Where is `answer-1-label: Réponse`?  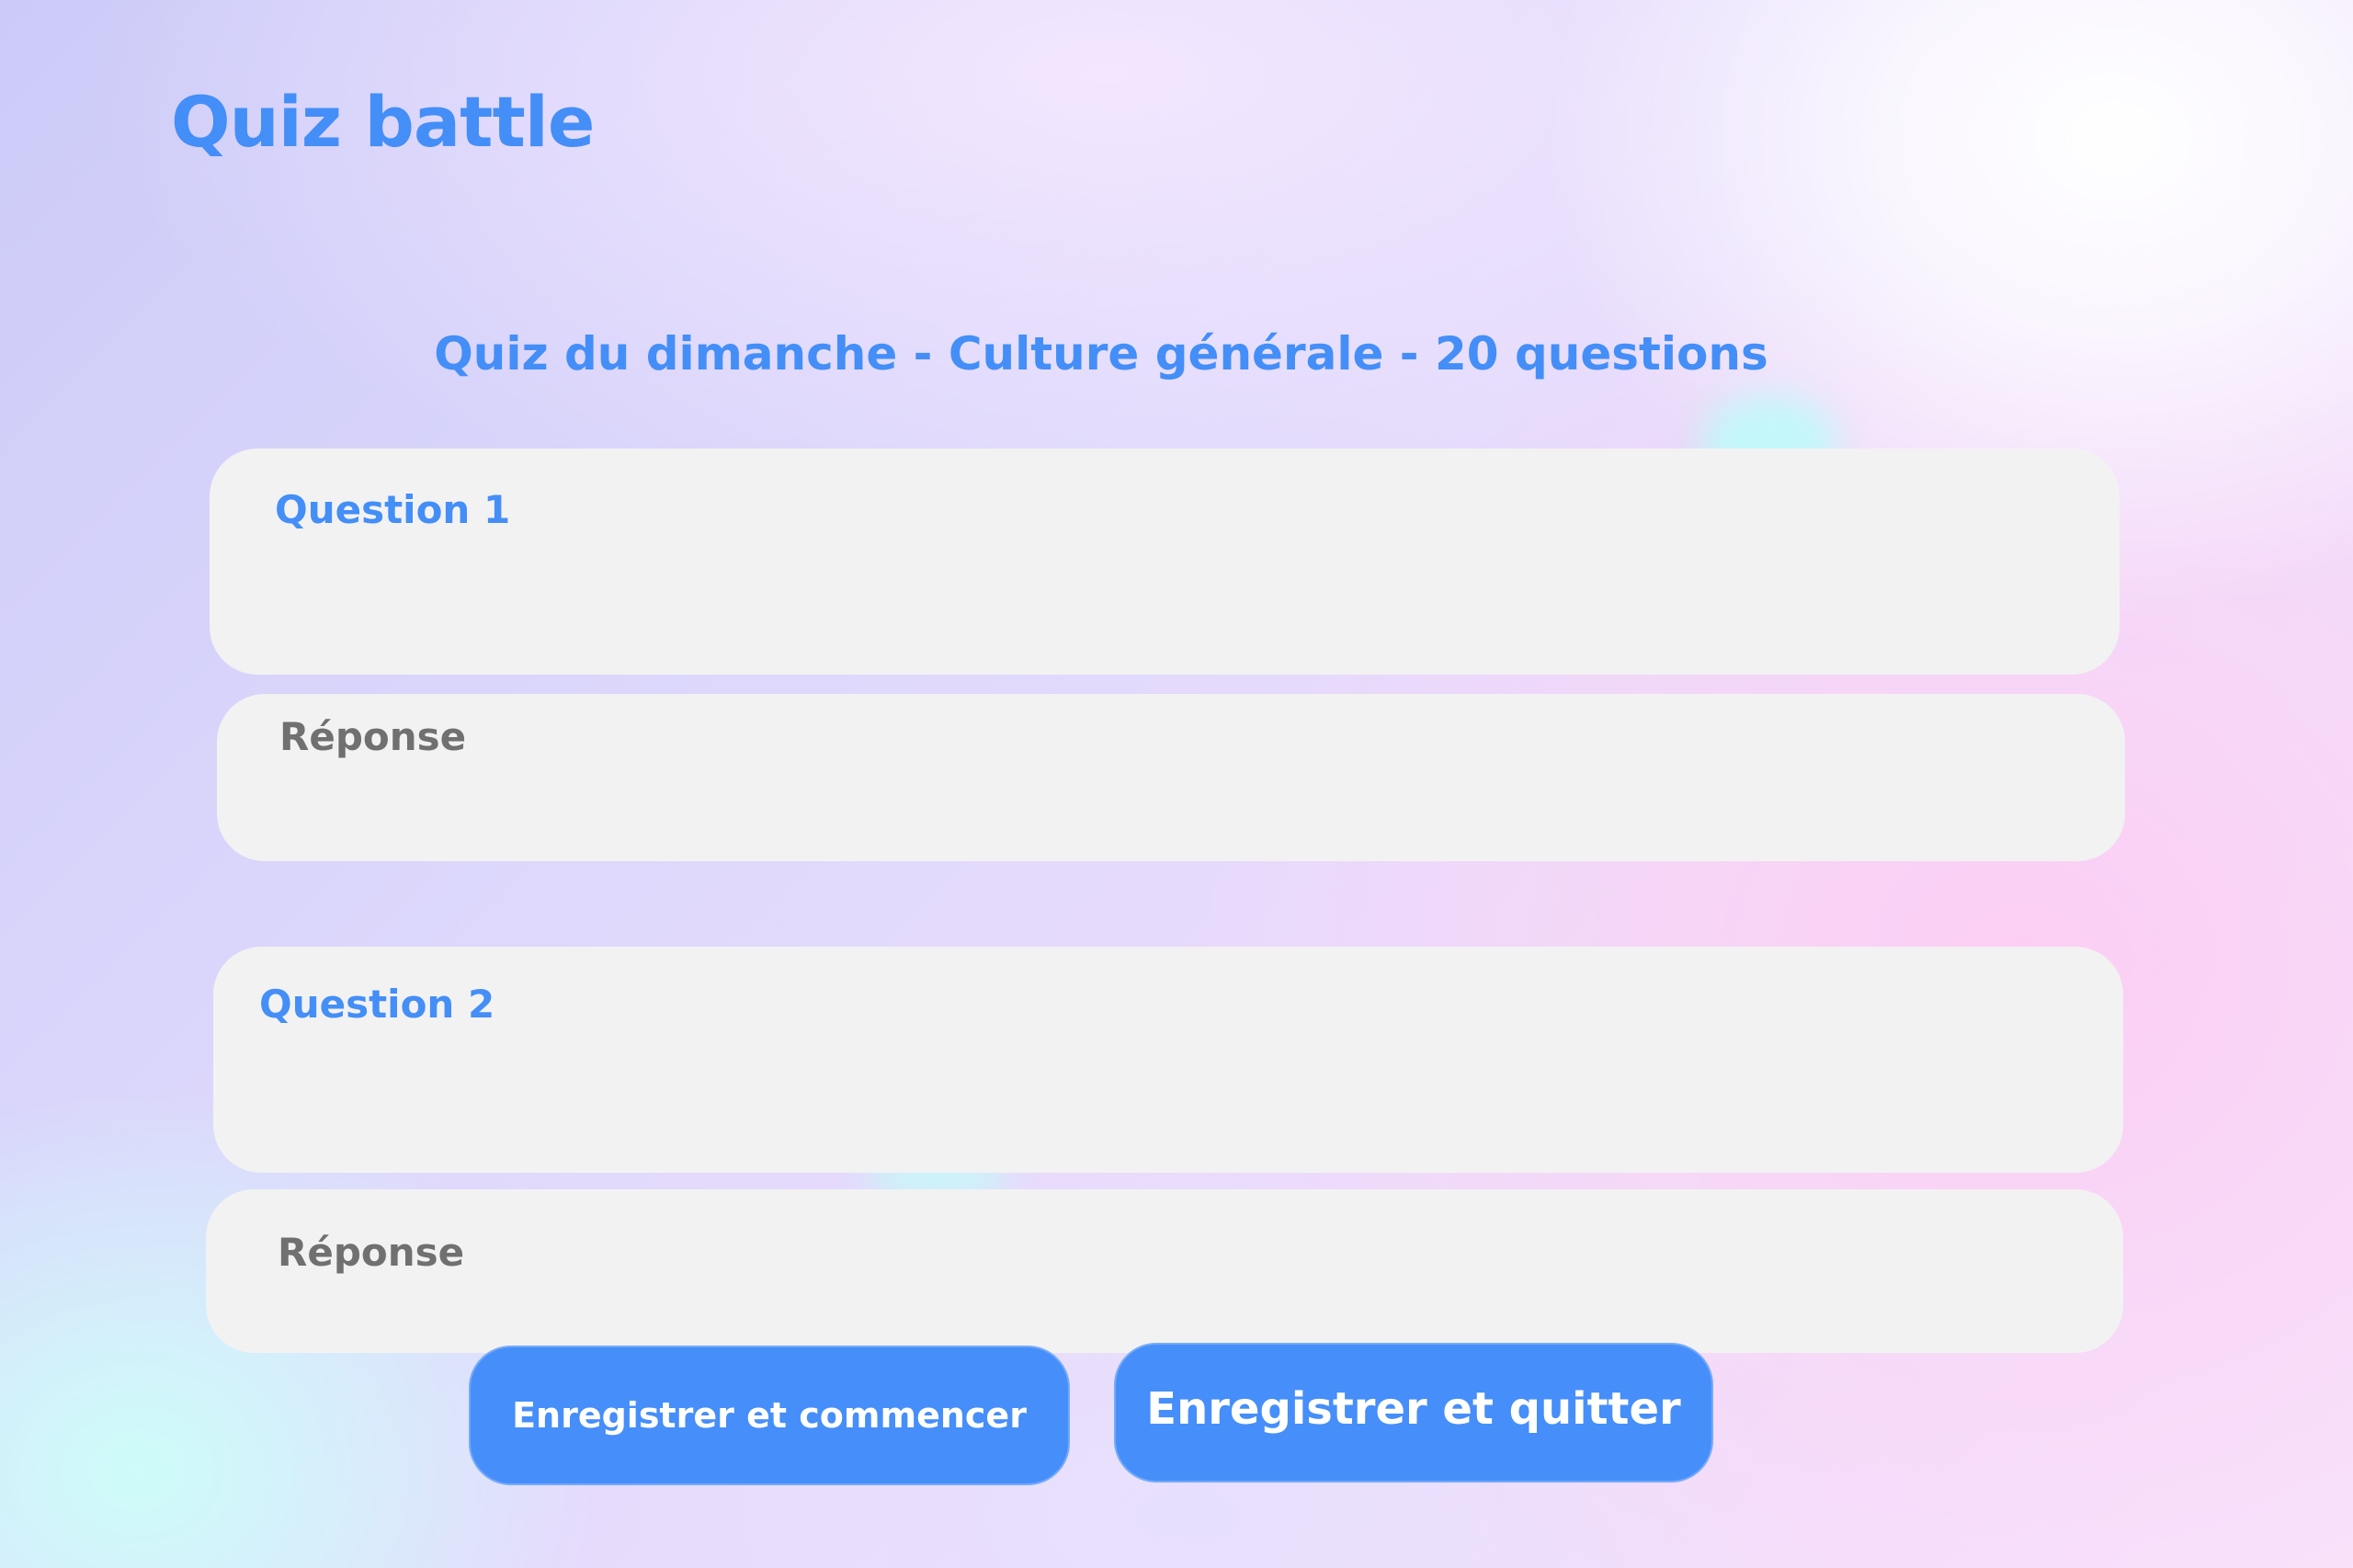
answer-1-label: Réponse is located at coordinates (373, 736).